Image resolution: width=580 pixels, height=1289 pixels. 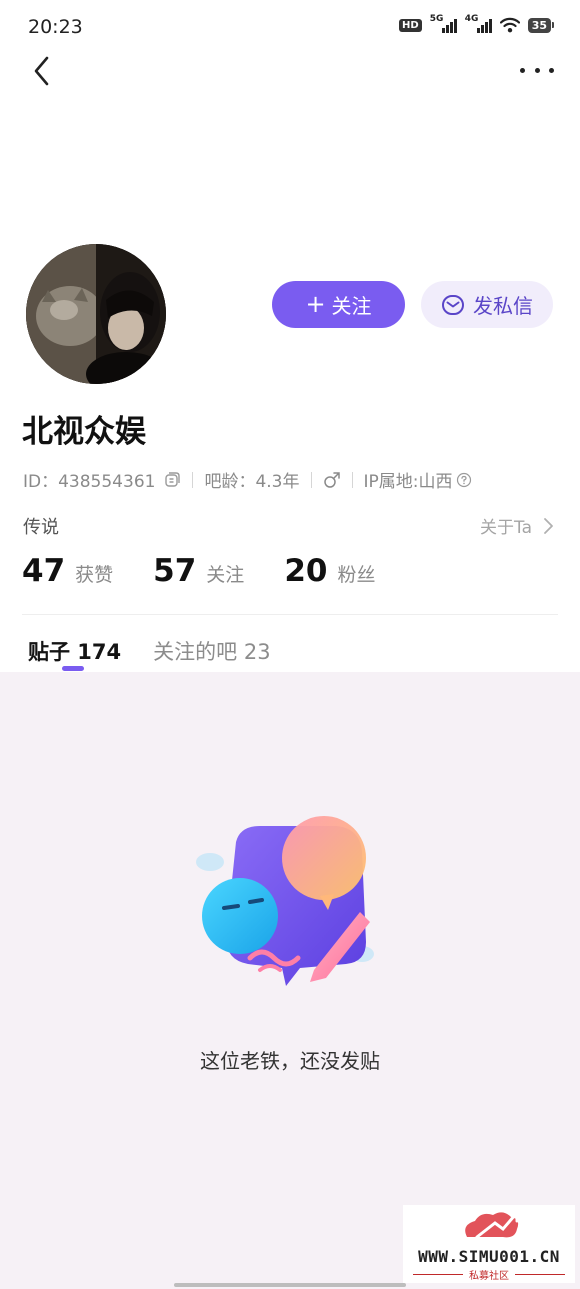 What do you see at coordinates (503, 306) in the screenshot?
I see `message-label: 发私信` at bounding box center [503, 306].